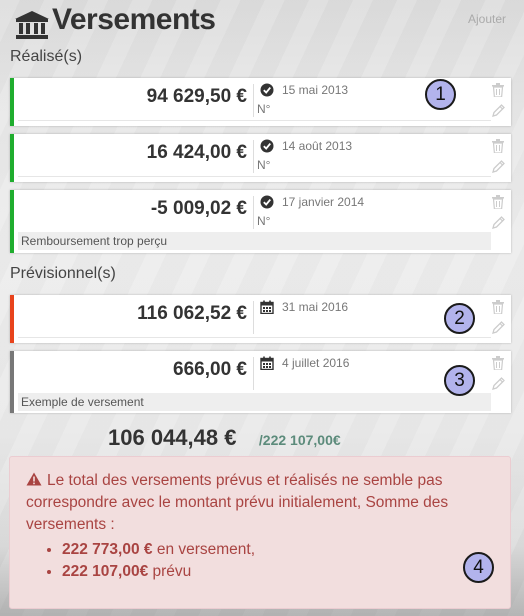  What do you see at coordinates (198, 208) in the screenshot?
I see `versement-amount: -5 009,02 €` at bounding box center [198, 208].